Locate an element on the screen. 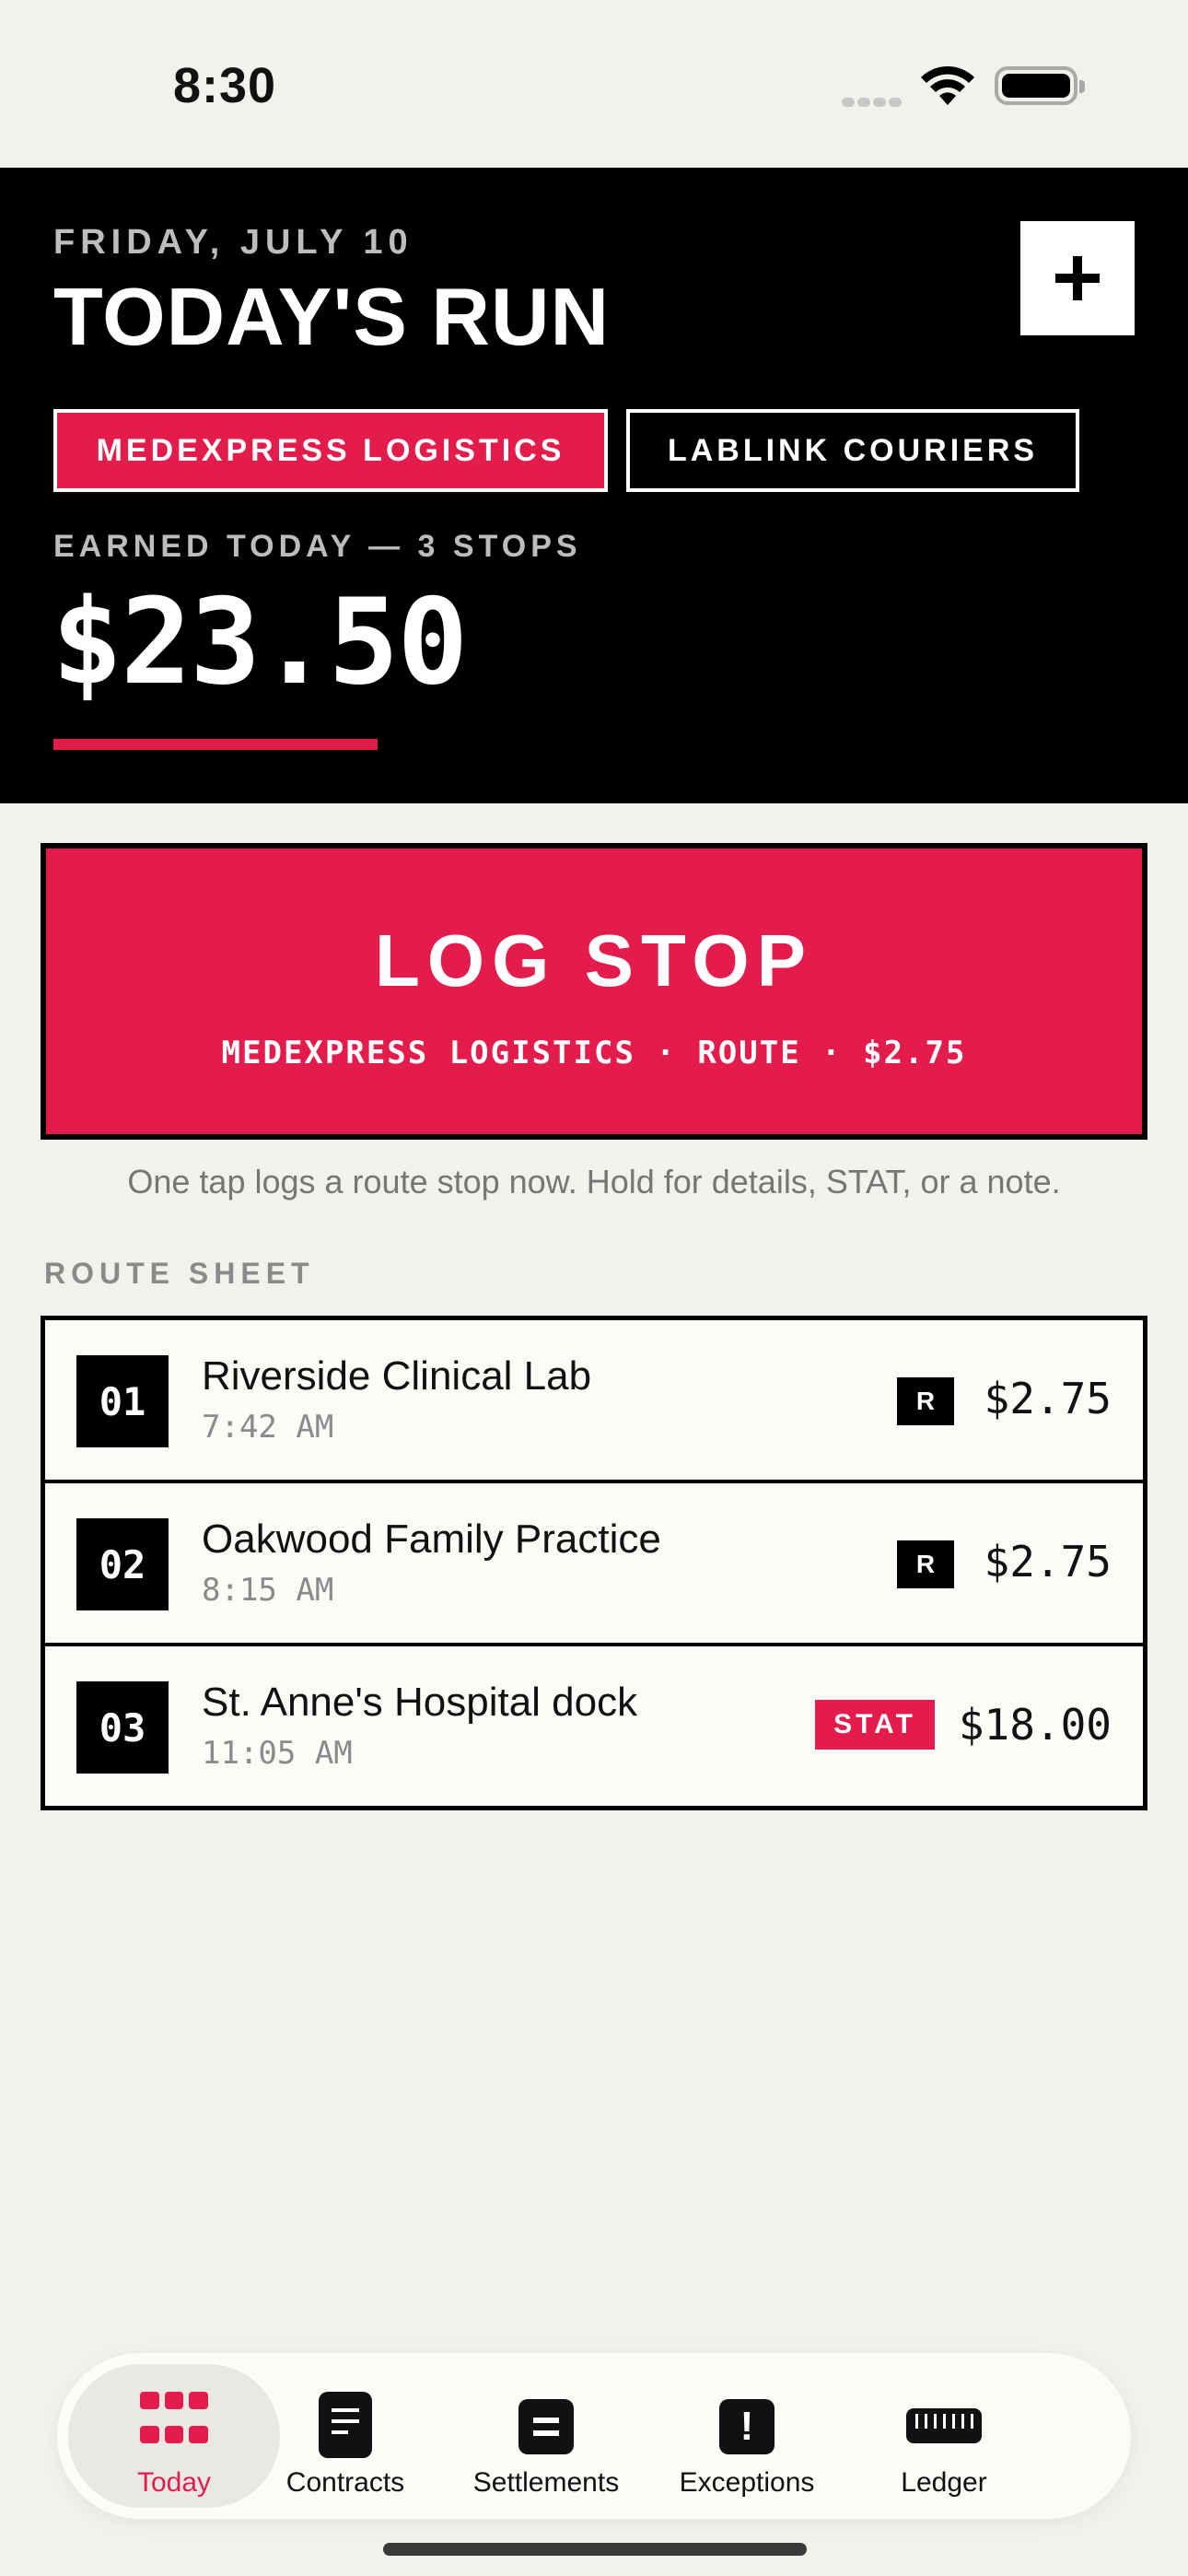 The image size is (1188, 2576). earned-underline is located at coordinates (215, 744).